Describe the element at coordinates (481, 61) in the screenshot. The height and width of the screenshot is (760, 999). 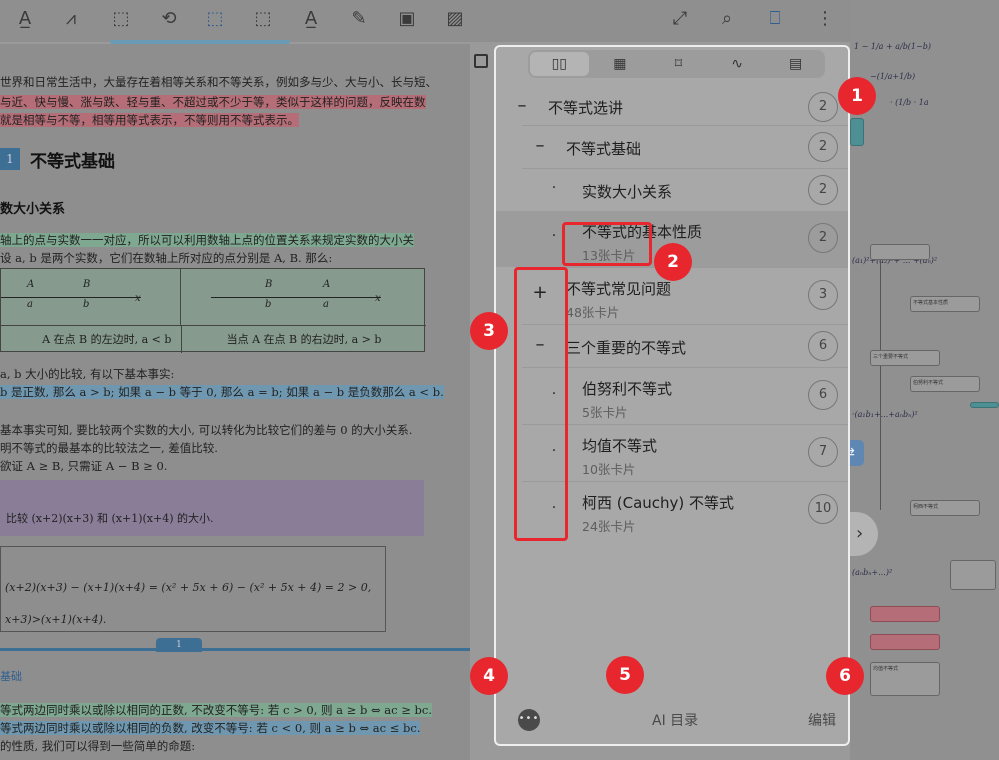
I see `split-view-icon` at that location.